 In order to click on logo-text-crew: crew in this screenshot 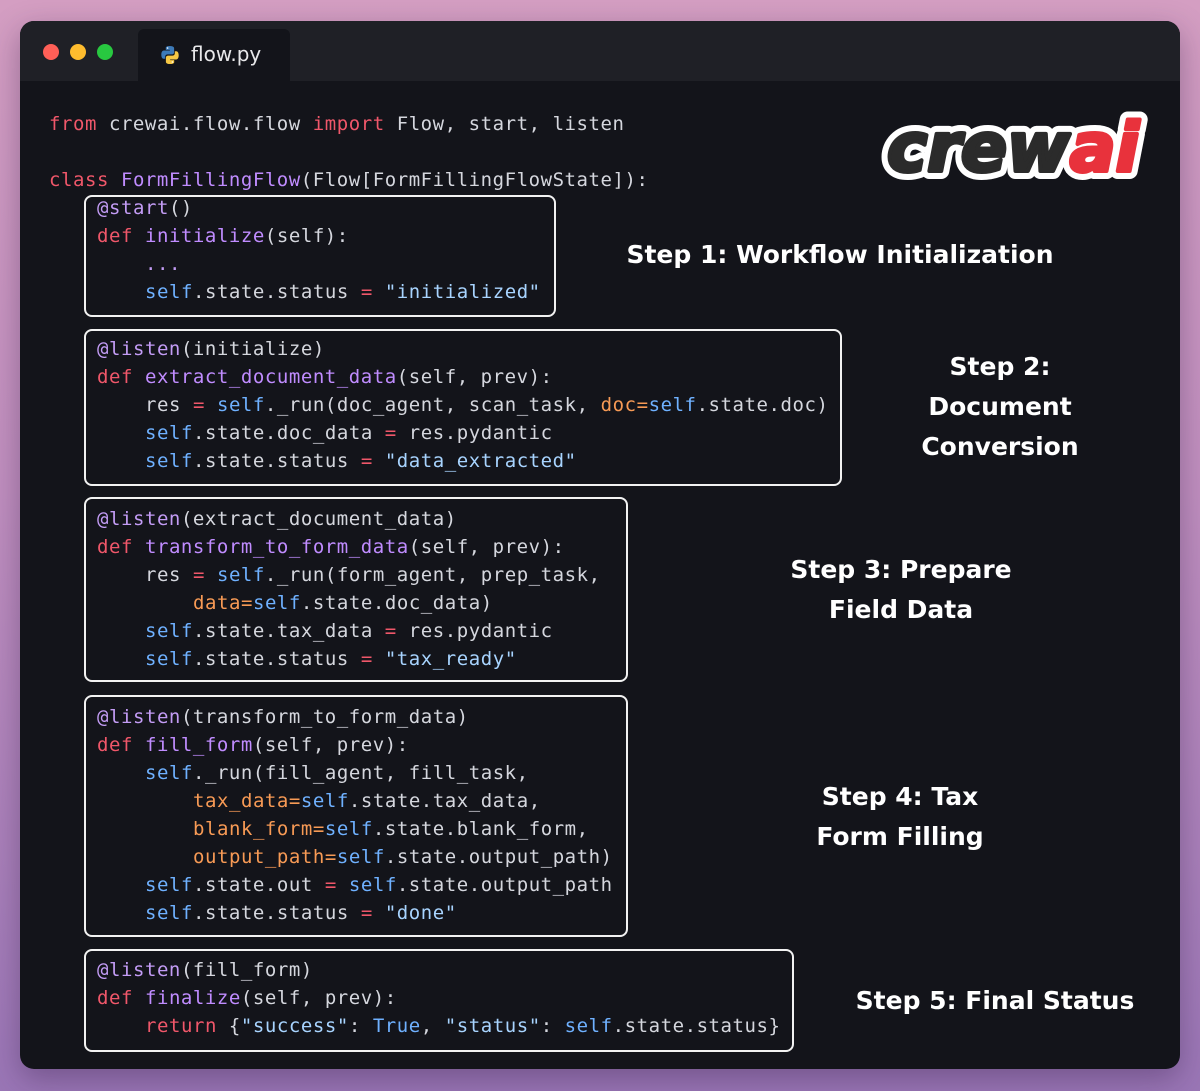, I will do `click(979, 148)`.